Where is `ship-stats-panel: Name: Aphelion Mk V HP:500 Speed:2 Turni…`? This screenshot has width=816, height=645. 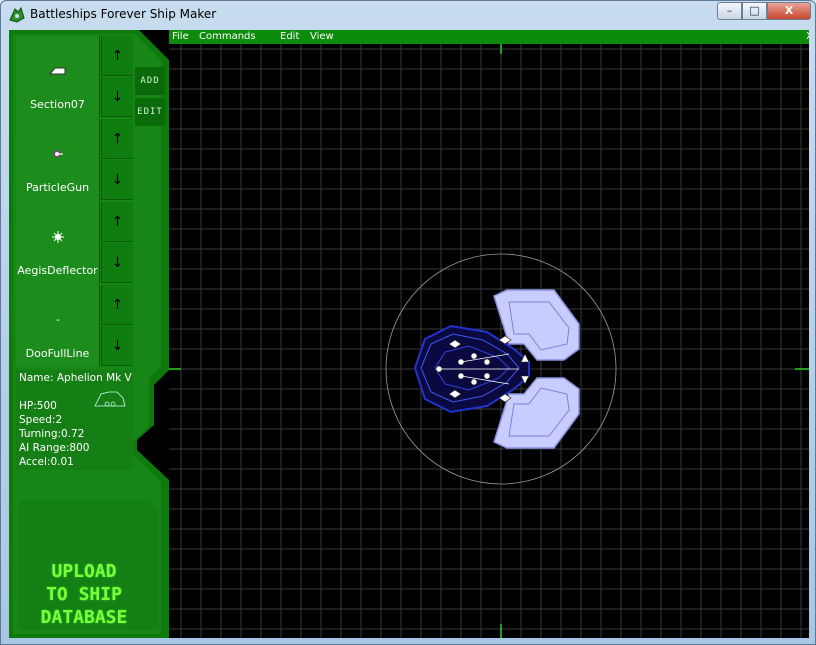
ship-stats-panel: Name: Aphelion Mk V HP:500 Speed:2 Turni… is located at coordinates (74, 420).